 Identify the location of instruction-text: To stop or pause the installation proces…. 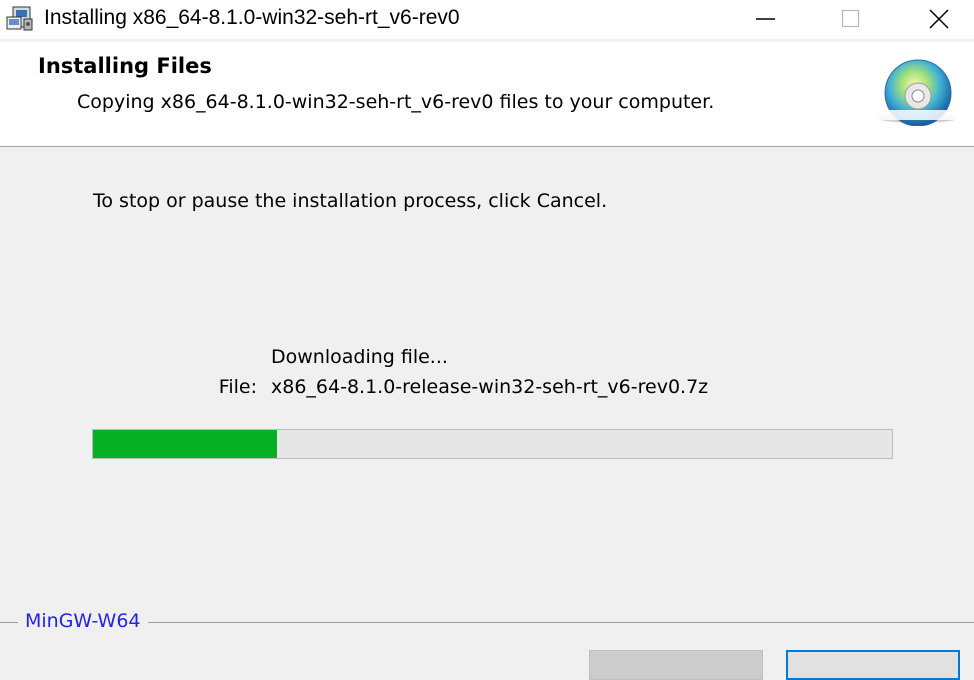
(350, 201).